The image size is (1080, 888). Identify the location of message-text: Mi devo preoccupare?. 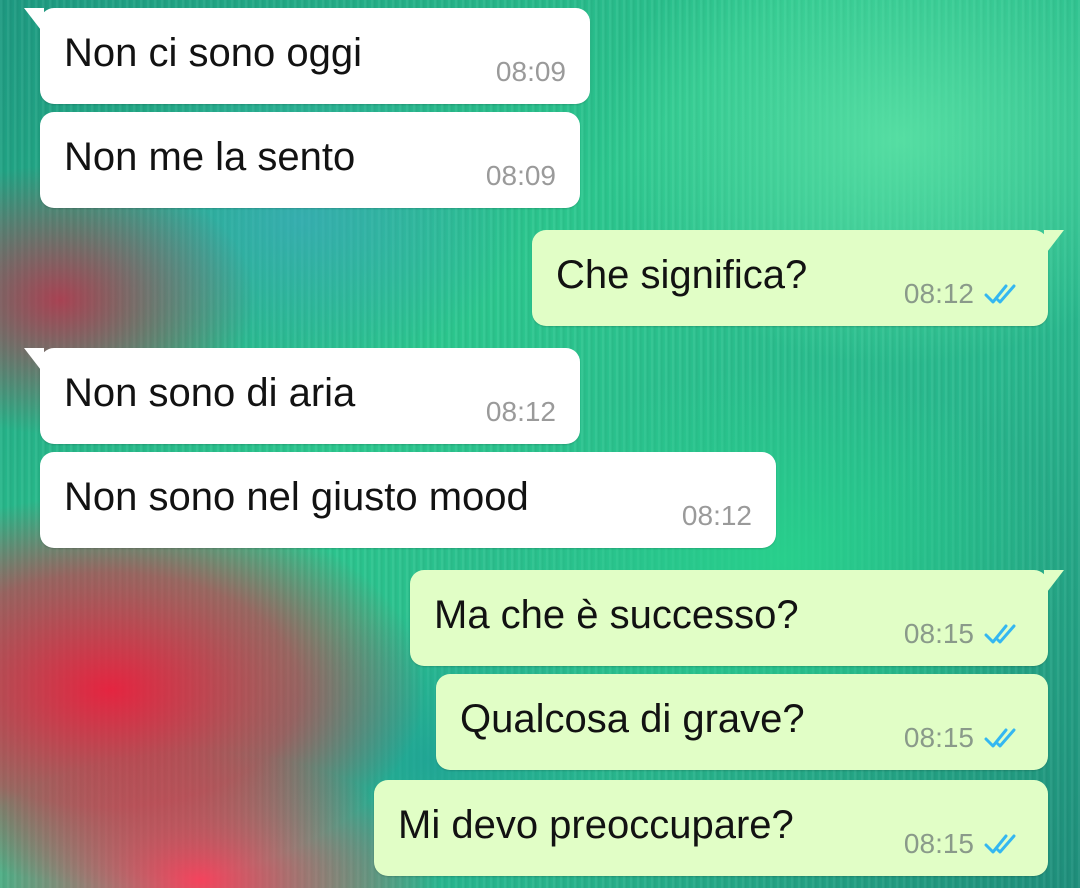
(596, 825).